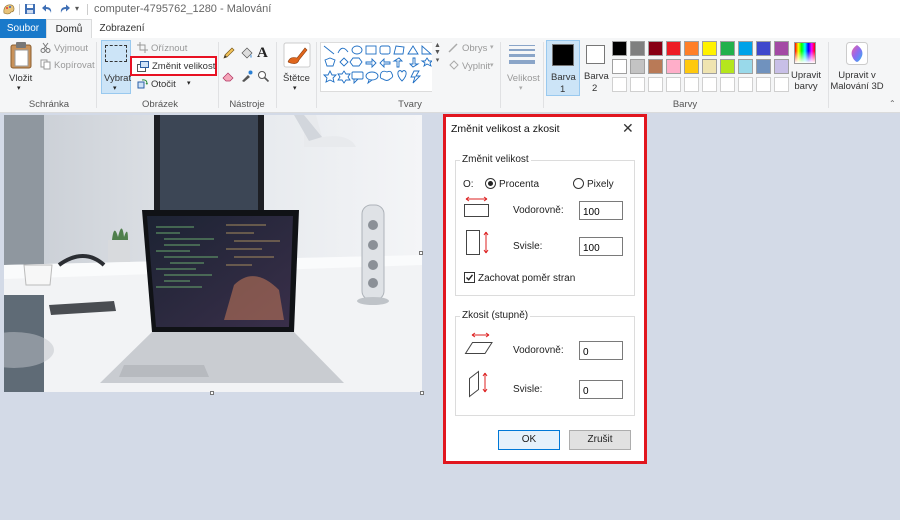  Describe the element at coordinates (169, 48) in the screenshot. I see `crop-label: Oříznout` at that location.